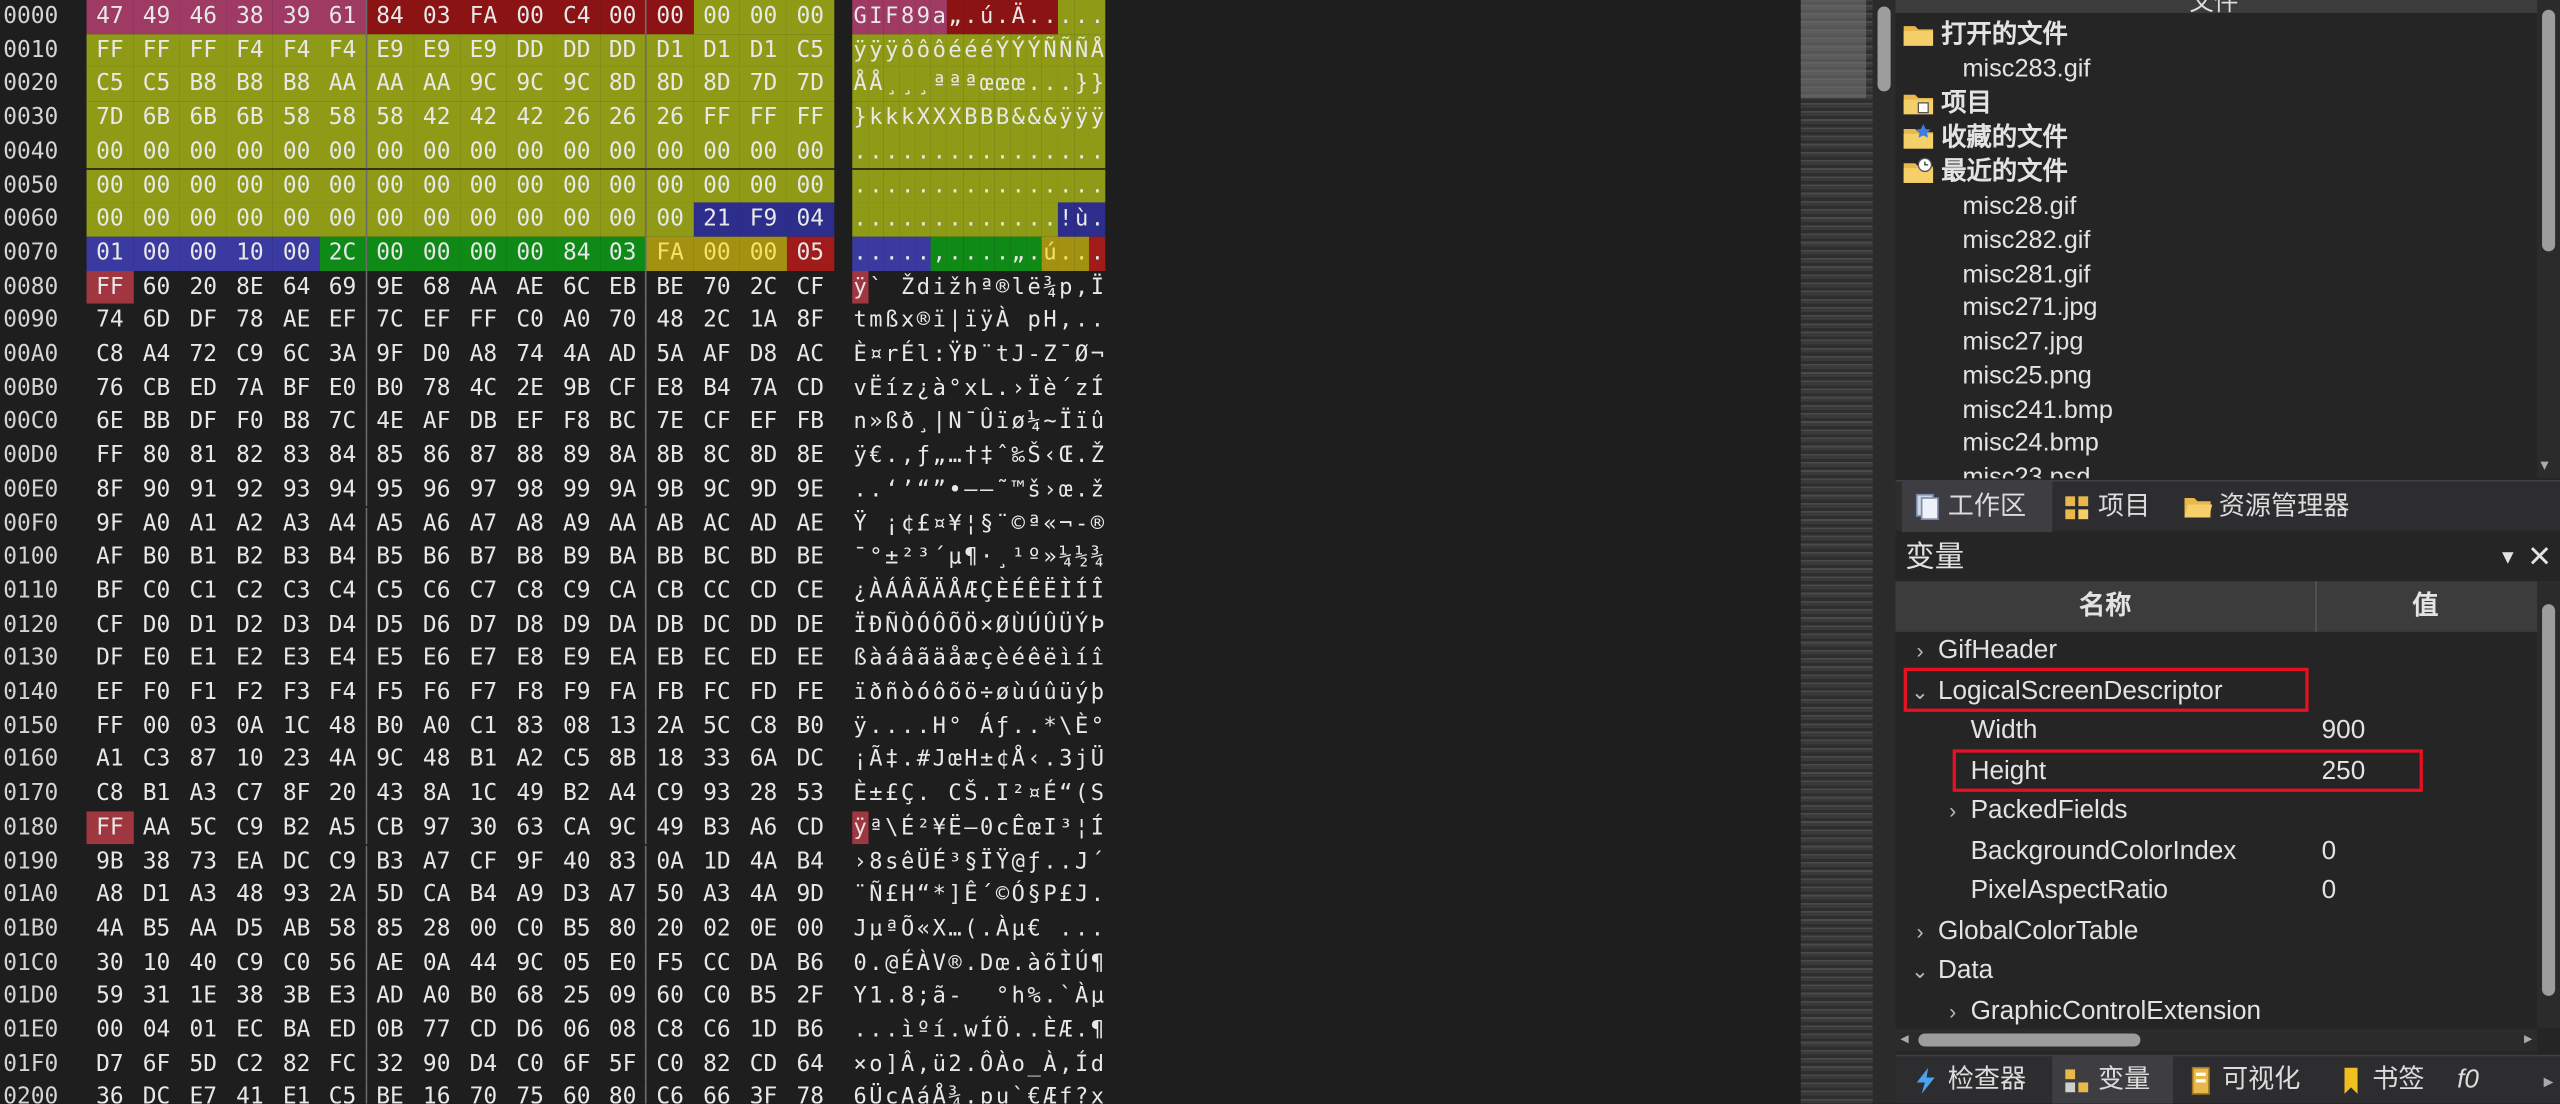 The image size is (2560, 1104). I want to click on hex-byte: A5, so click(343, 828).